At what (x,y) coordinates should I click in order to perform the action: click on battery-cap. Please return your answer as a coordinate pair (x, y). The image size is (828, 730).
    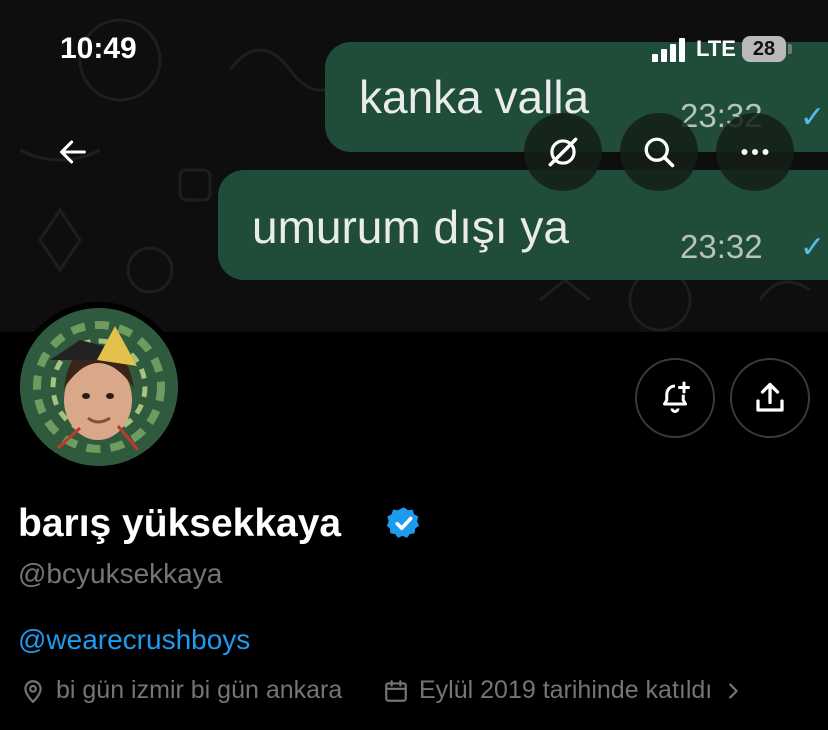
    Looking at the image, I should click on (790, 49).